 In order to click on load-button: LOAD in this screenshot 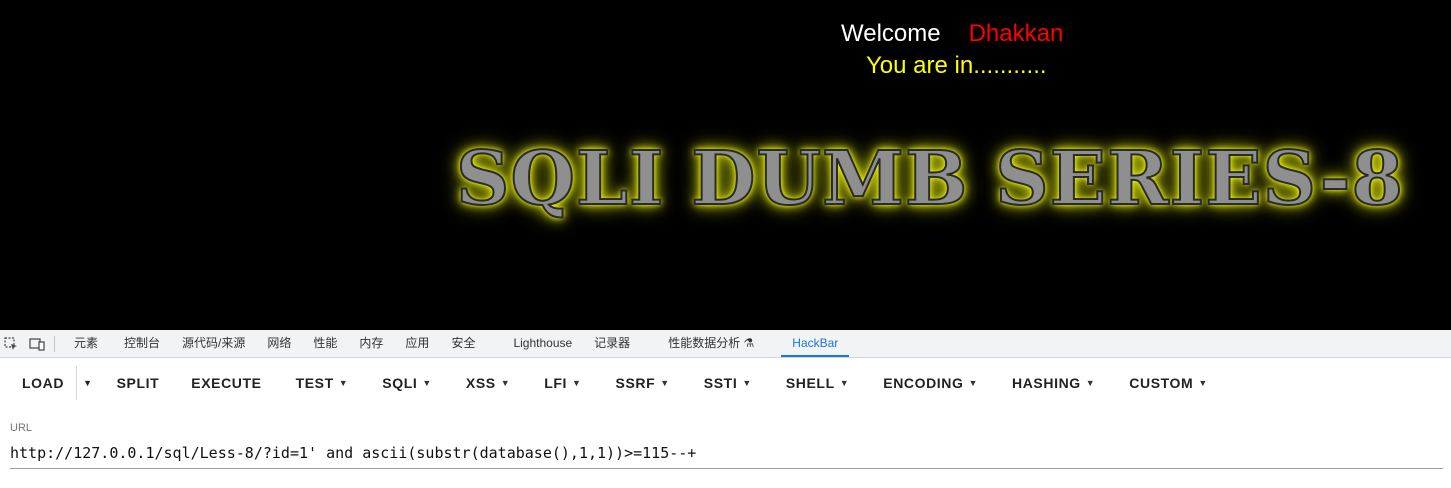, I will do `click(43, 383)`.